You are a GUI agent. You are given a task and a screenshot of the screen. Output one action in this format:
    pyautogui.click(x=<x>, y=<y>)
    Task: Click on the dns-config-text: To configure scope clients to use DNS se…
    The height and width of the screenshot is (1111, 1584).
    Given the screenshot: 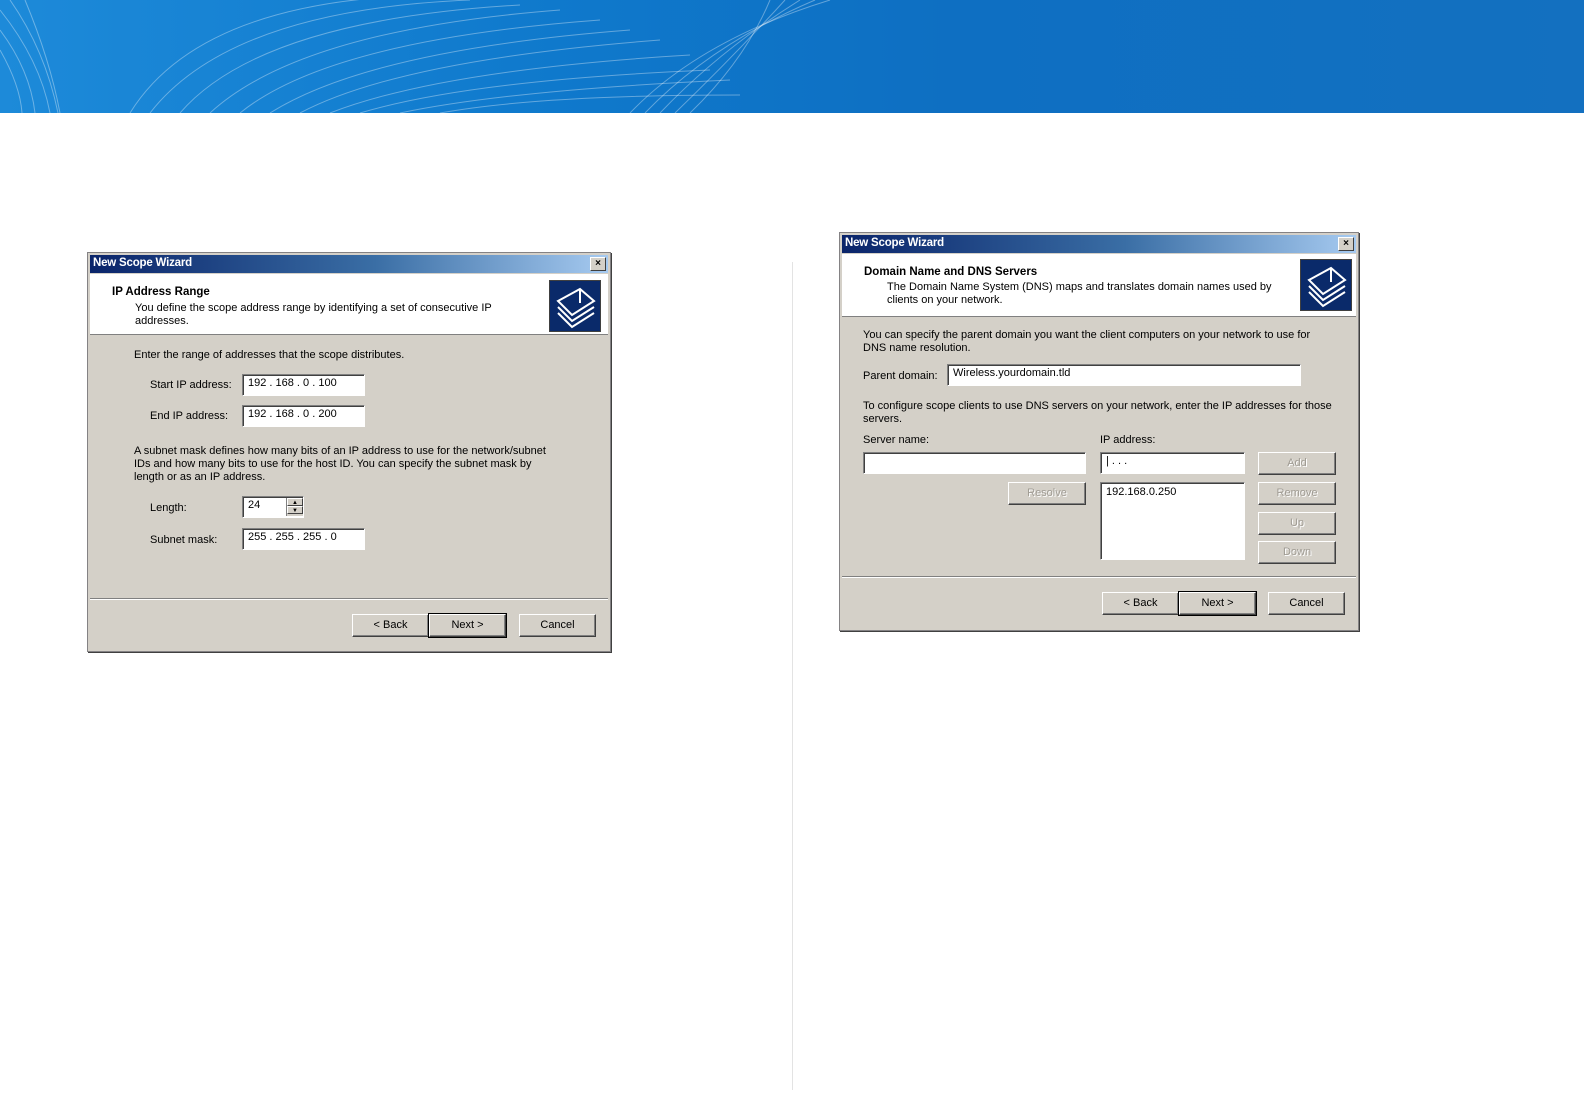 What is the action you would take?
    pyautogui.click(x=1097, y=412)
    